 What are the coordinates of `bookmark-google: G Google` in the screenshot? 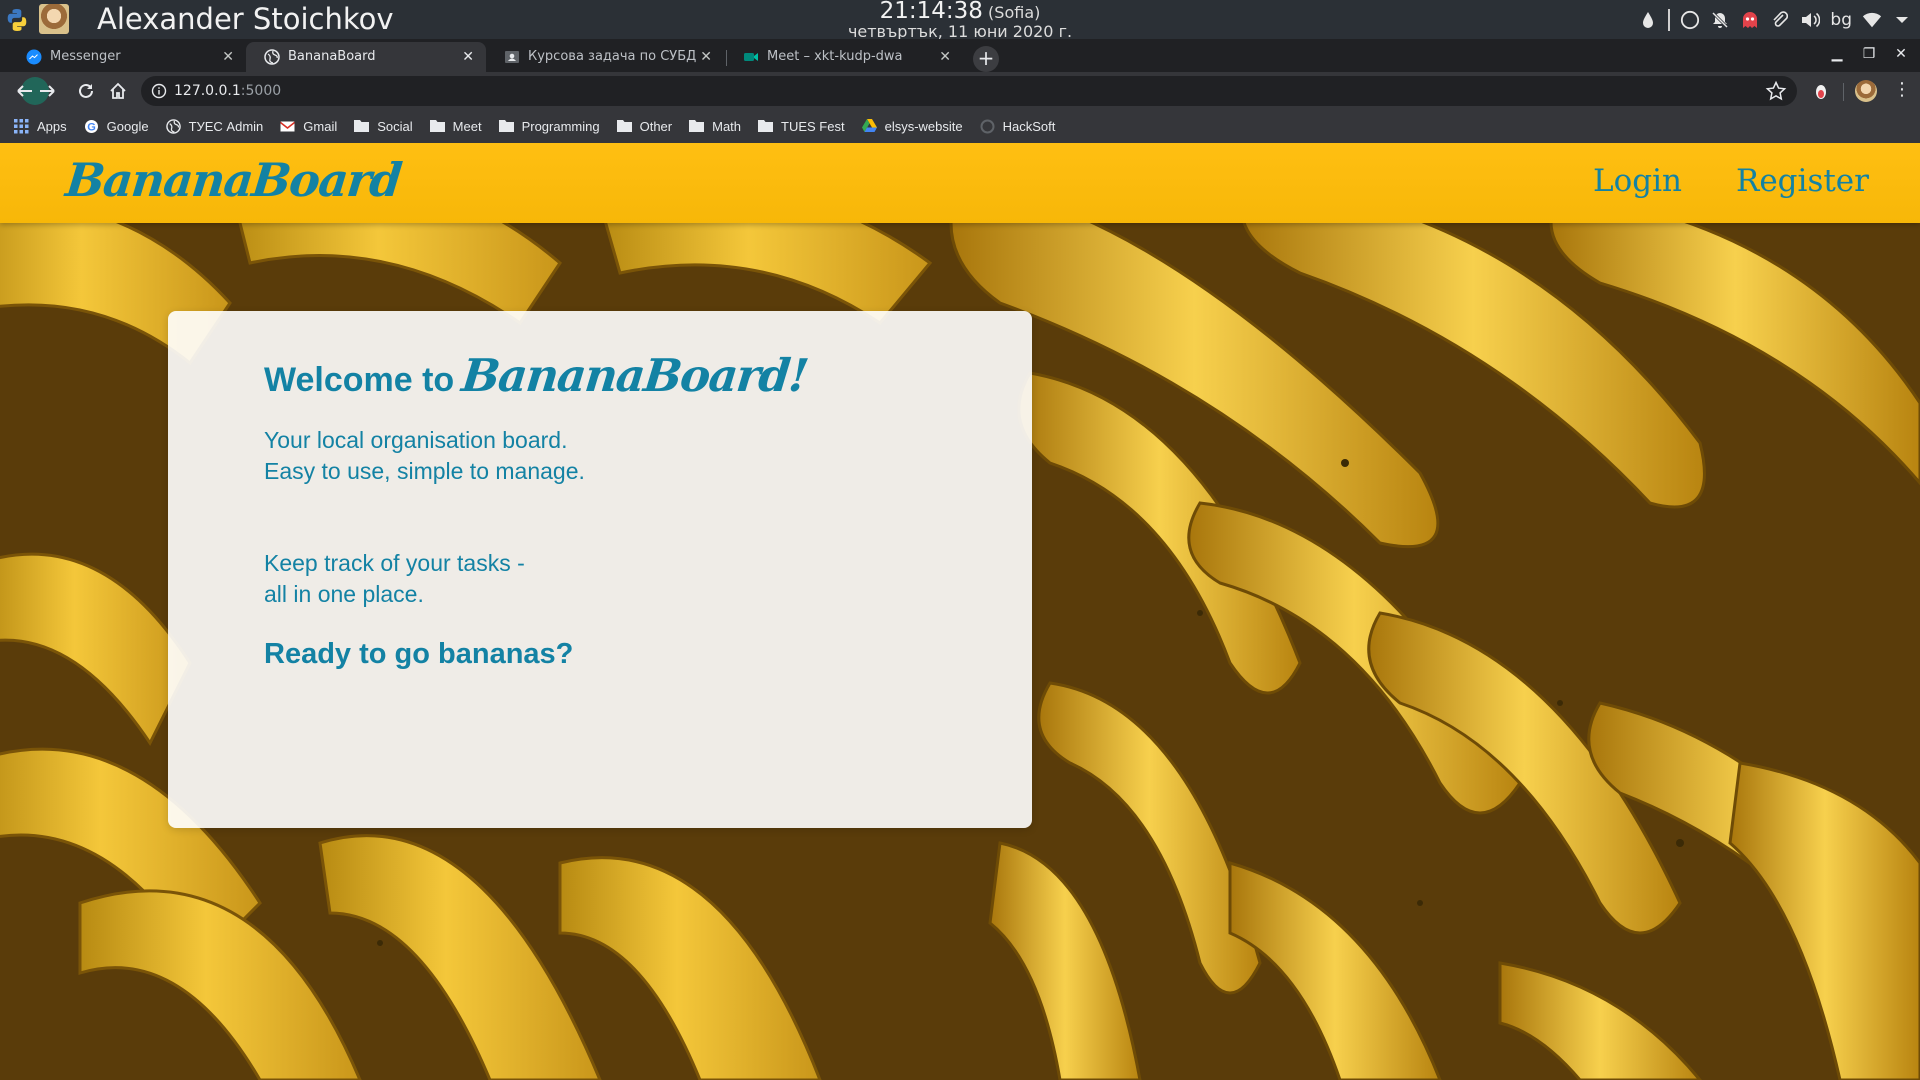 It's located at (116, 126).